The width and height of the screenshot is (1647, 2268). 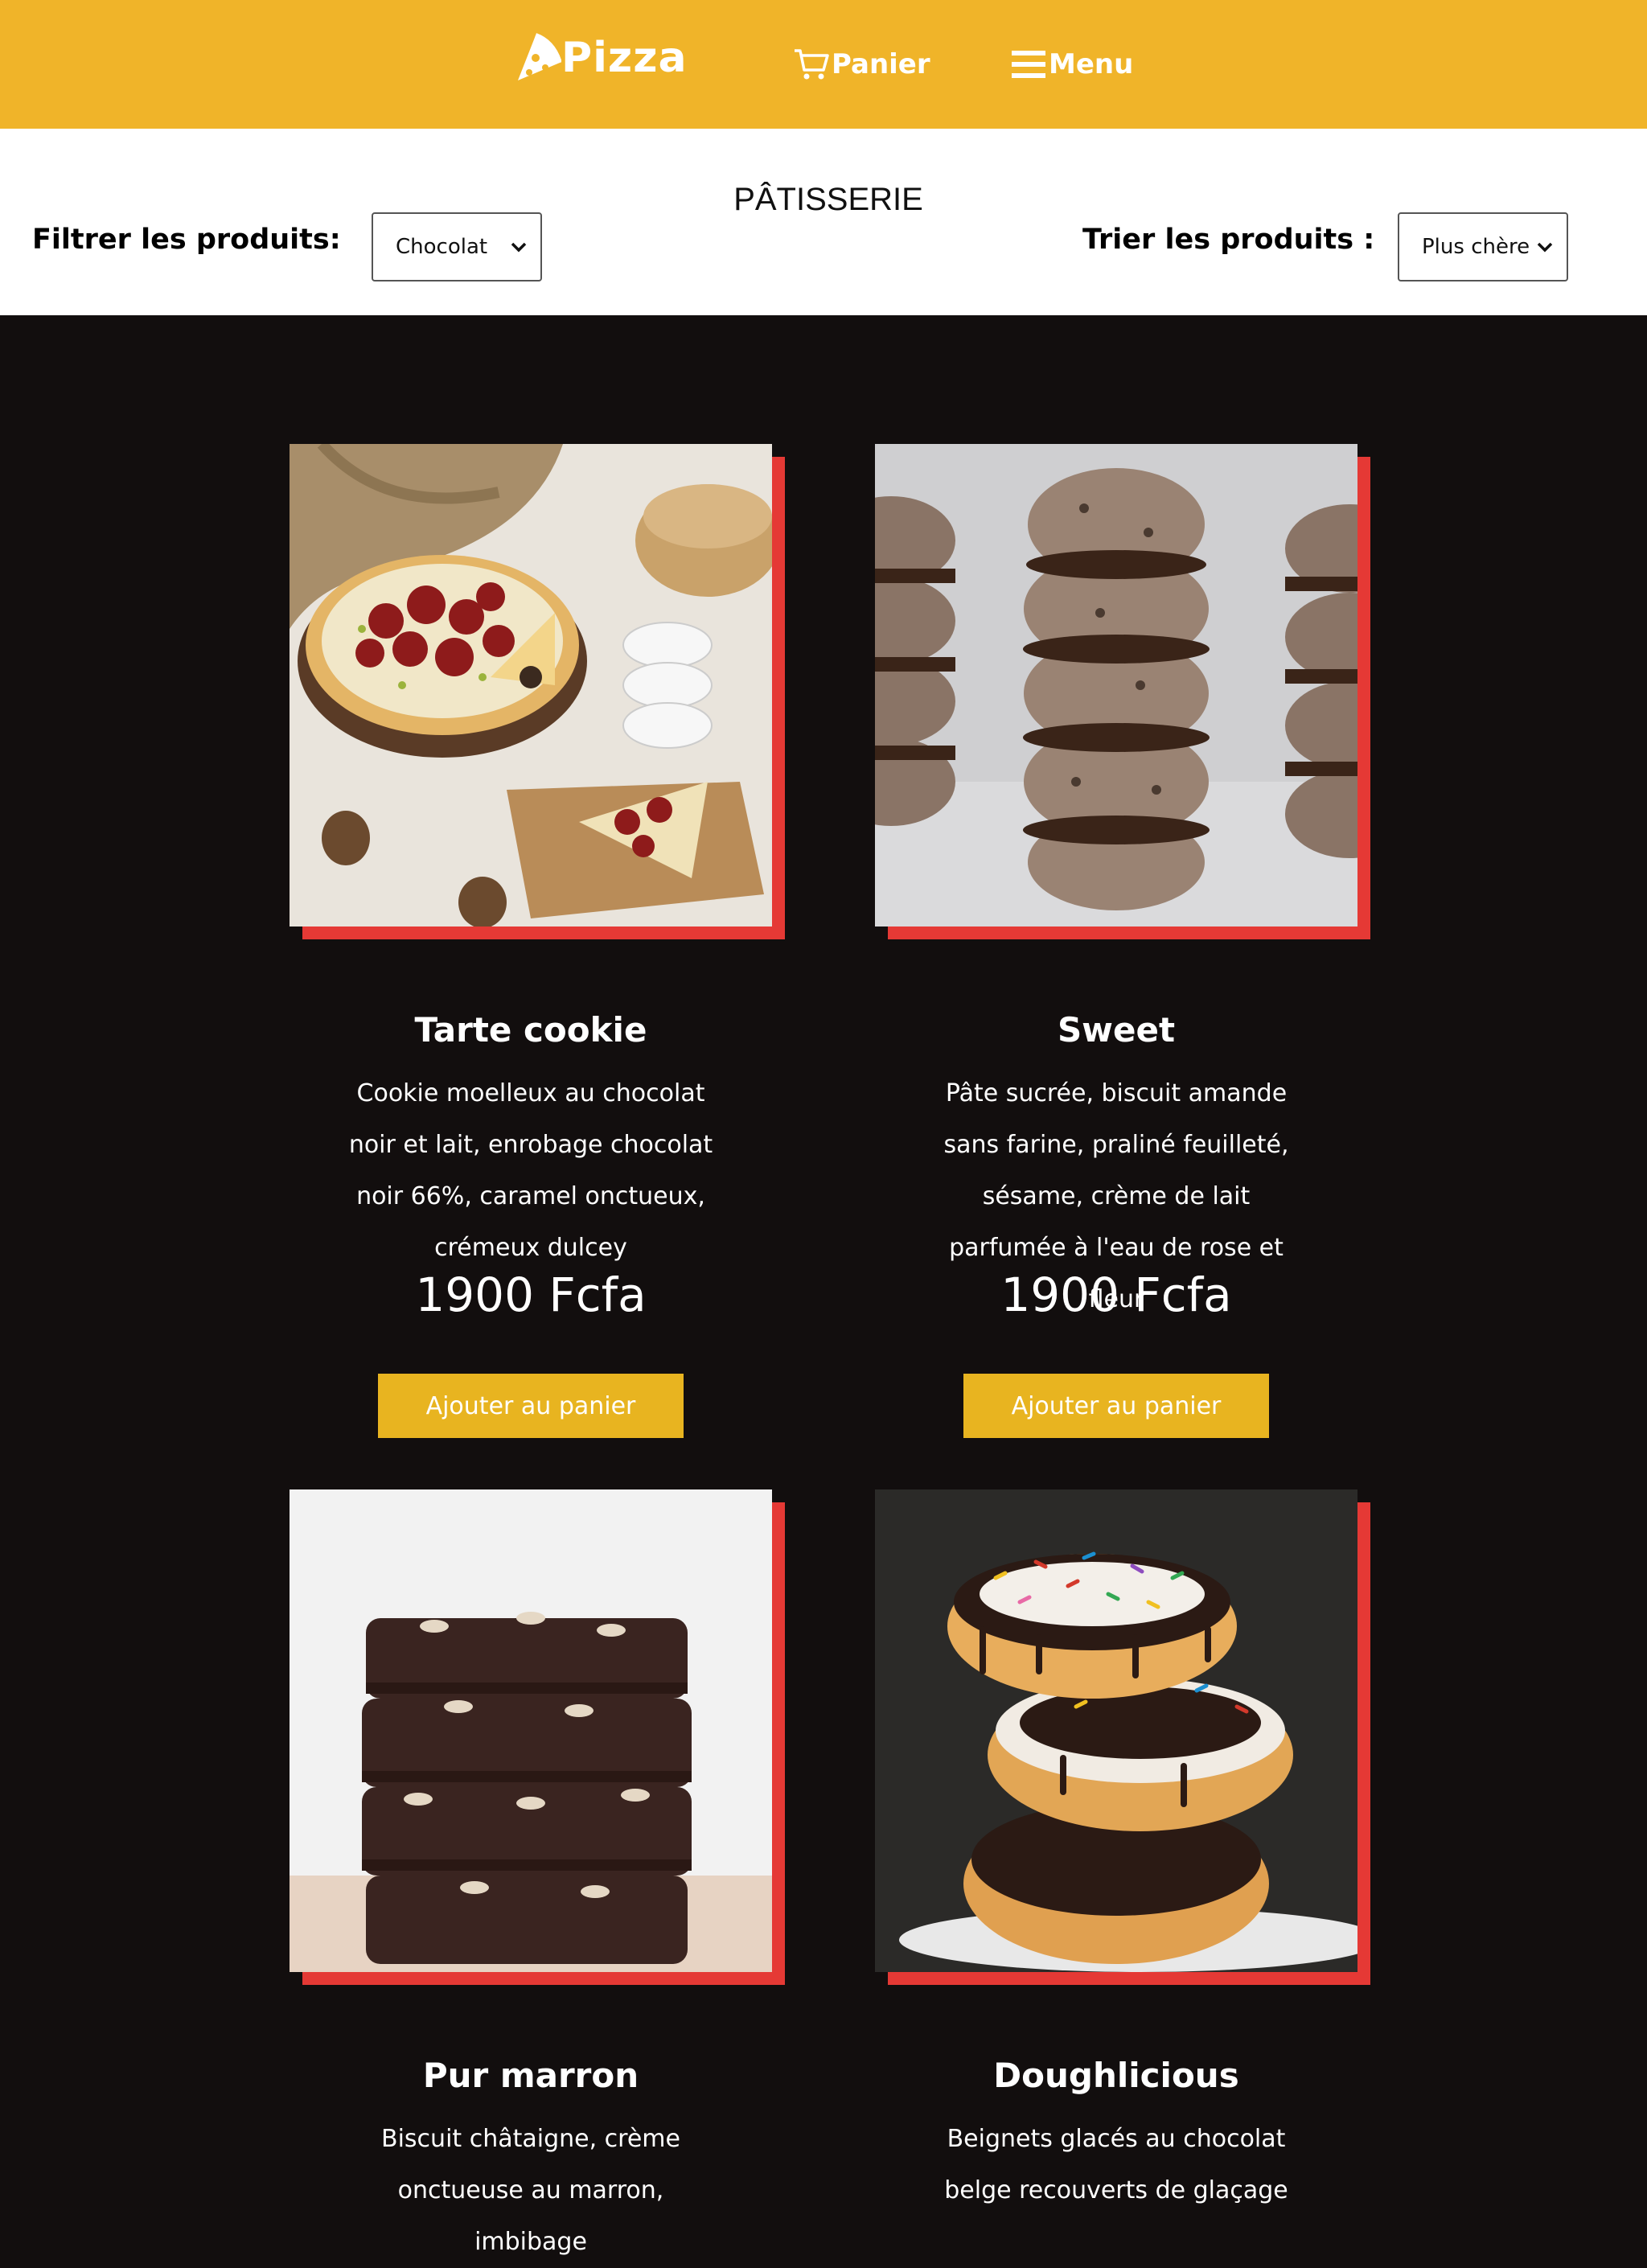 I want to click on product-name: Doughlicious, so click(x=1116, y=2075).